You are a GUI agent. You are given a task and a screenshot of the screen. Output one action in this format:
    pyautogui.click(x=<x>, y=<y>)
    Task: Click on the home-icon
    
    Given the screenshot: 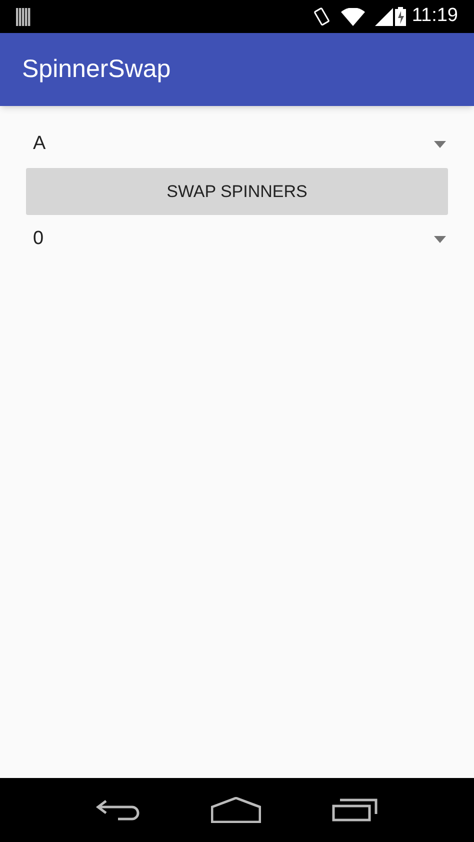 What is the action you would take?
    pyautogui.click(x=235, y=810)
    